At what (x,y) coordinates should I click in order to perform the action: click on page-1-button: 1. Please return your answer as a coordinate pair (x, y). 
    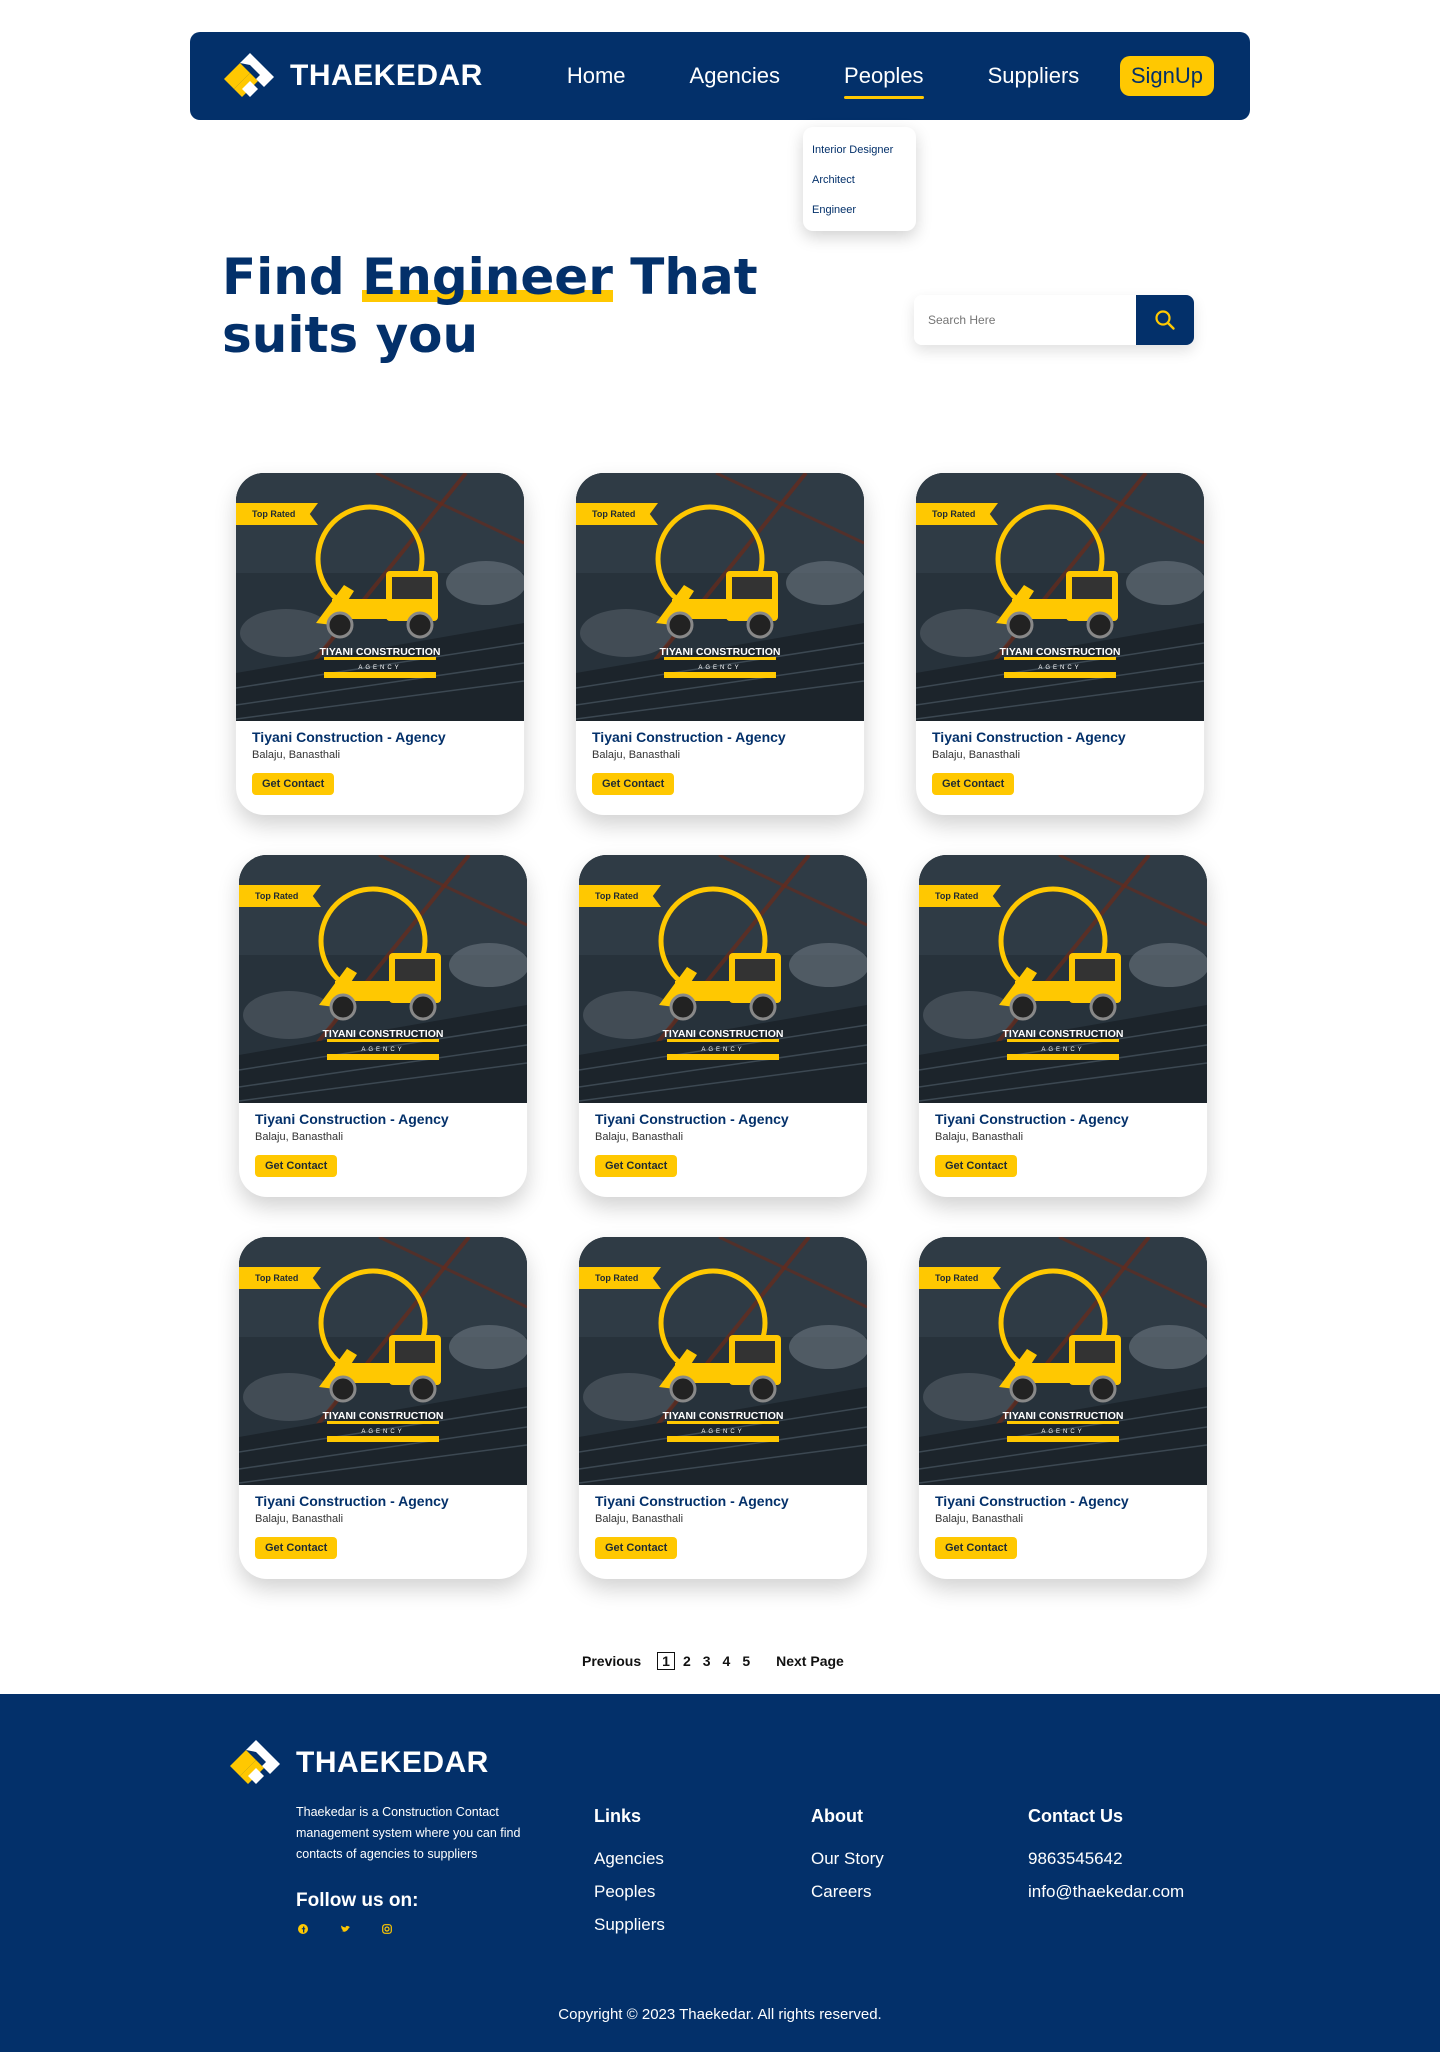
    Looking at the image, I should click on (666, 1661).